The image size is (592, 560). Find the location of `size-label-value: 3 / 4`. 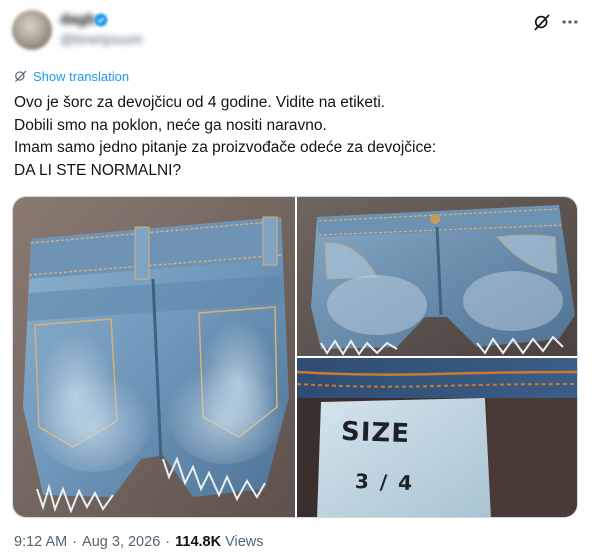

size-label-value: 3 / 4 is located at coordinates (384, 482).